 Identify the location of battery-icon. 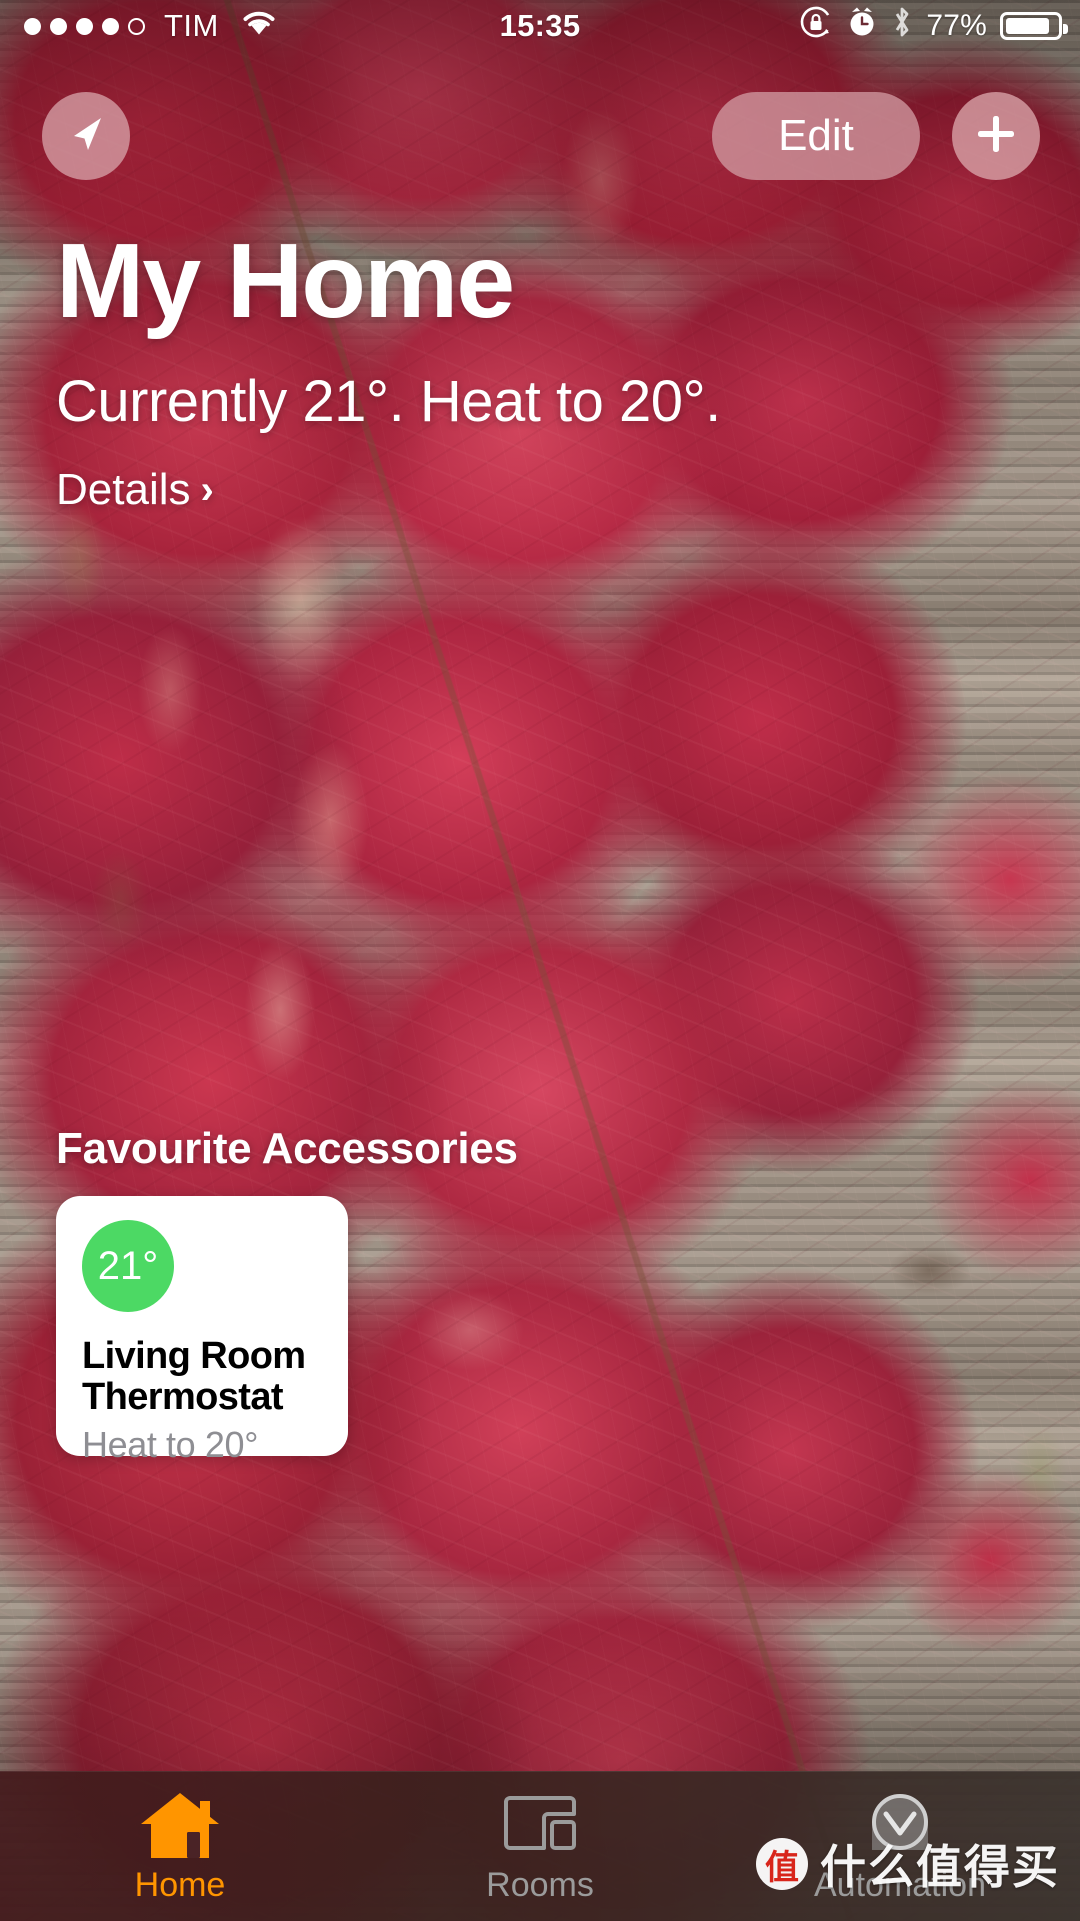
(1034, 26).